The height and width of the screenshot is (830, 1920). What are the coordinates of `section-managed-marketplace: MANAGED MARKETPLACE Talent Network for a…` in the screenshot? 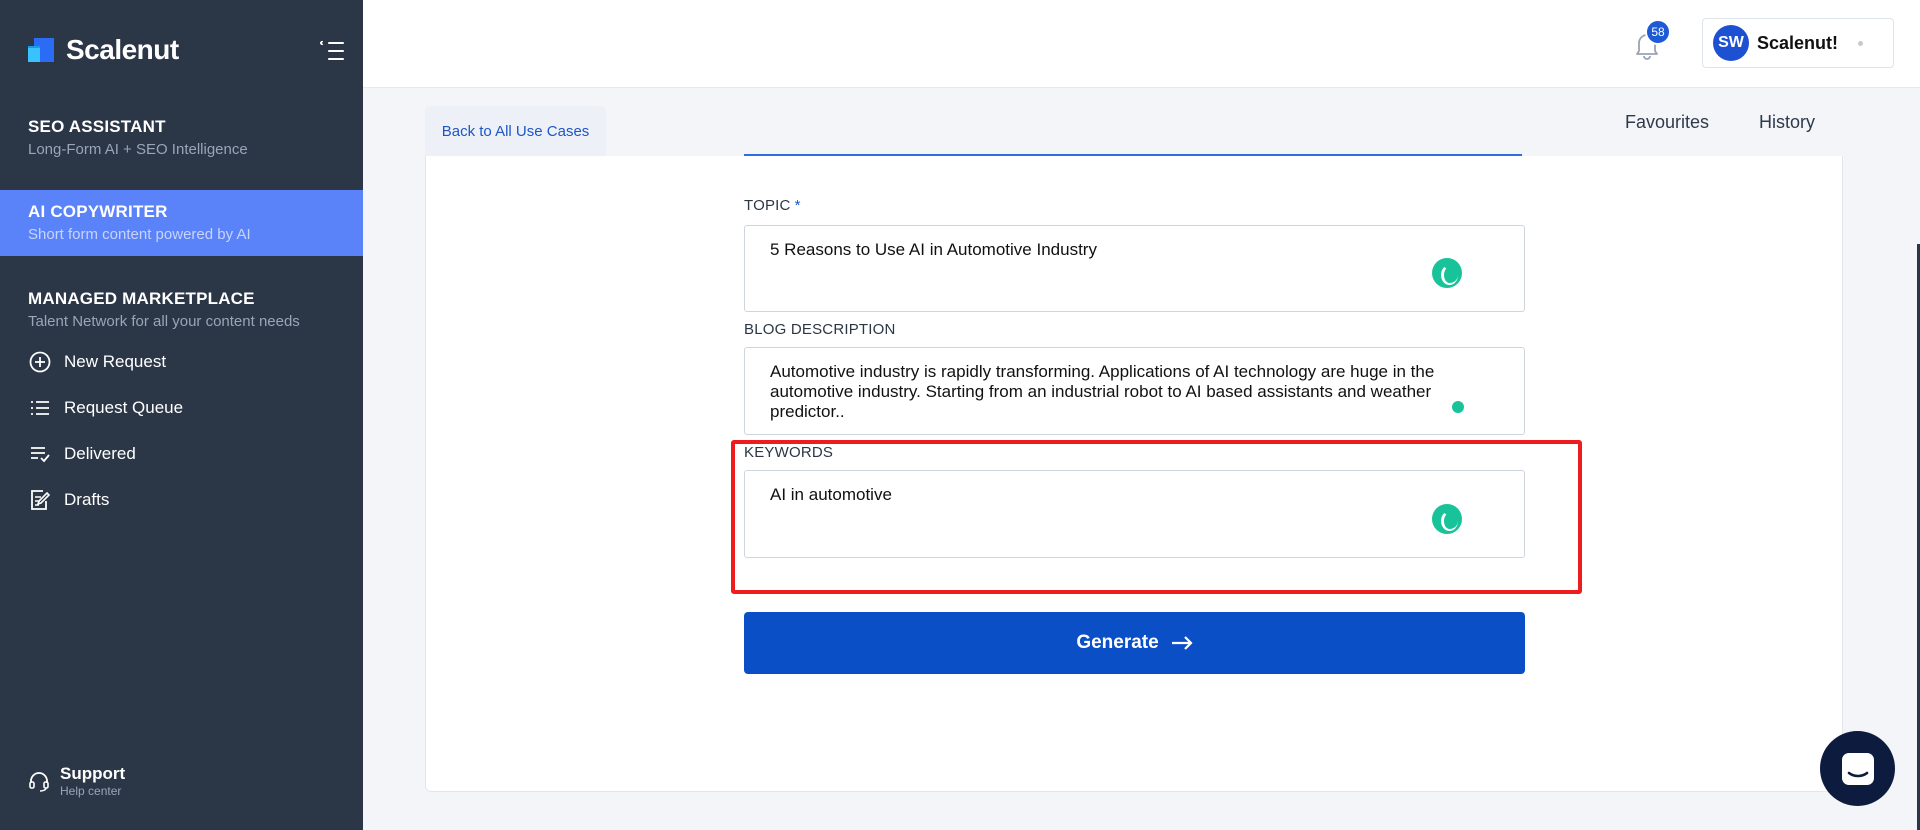 It's located at (181, 309).